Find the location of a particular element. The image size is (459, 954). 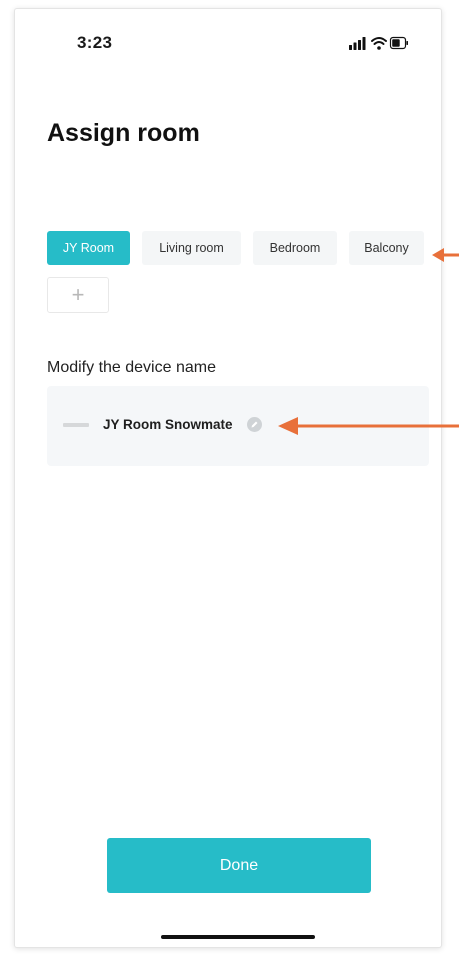

home-indicator is located at coordinates (238, 937).